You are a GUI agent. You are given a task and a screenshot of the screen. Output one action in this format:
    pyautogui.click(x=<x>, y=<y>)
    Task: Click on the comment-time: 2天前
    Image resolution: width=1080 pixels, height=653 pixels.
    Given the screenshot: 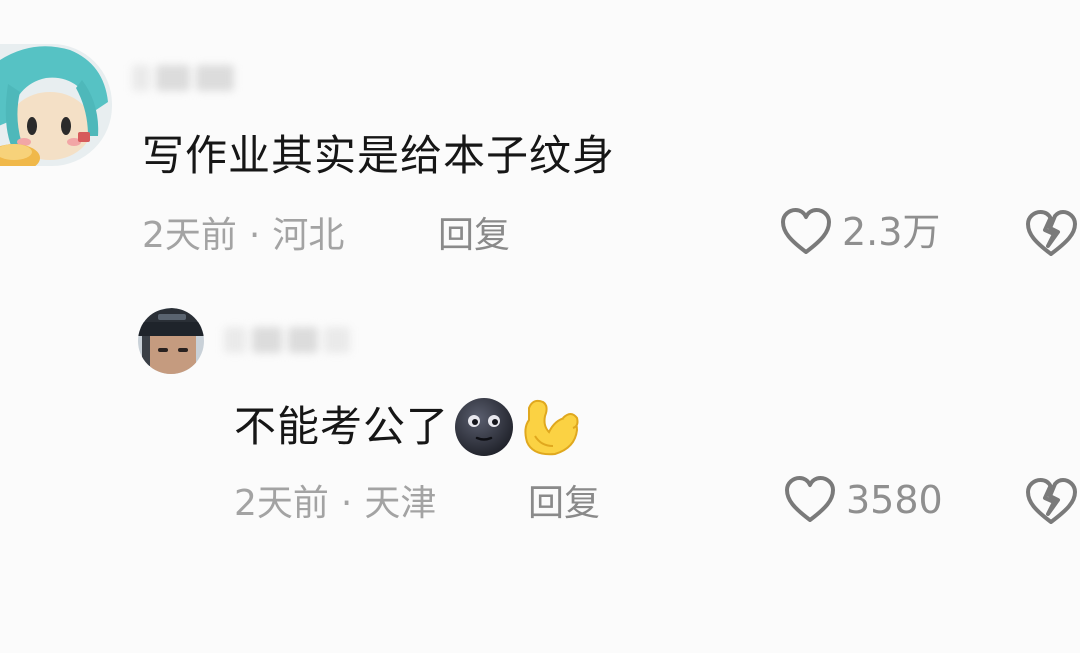 What is the action you would take?
    pyautogui.click(x=189, y=235)
    